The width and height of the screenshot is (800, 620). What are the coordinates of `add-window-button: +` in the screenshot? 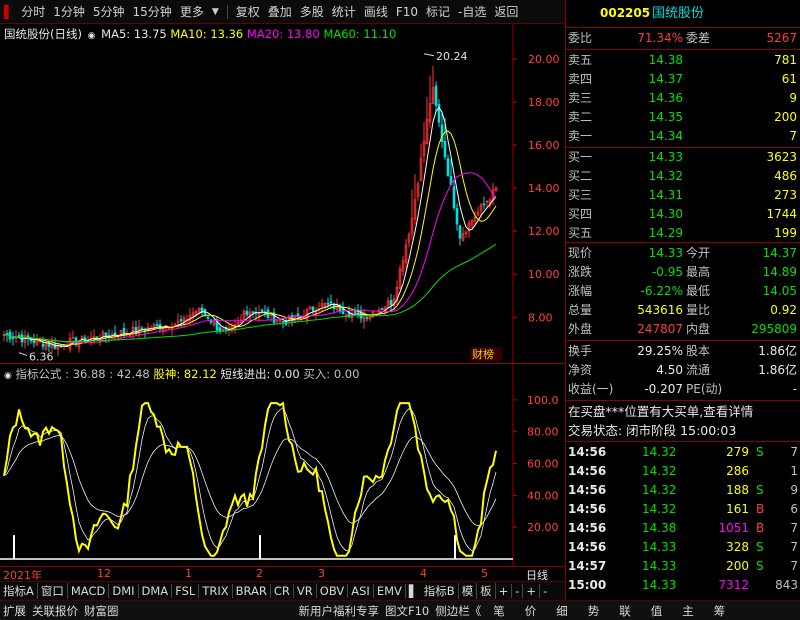 It's located at (532, 591).